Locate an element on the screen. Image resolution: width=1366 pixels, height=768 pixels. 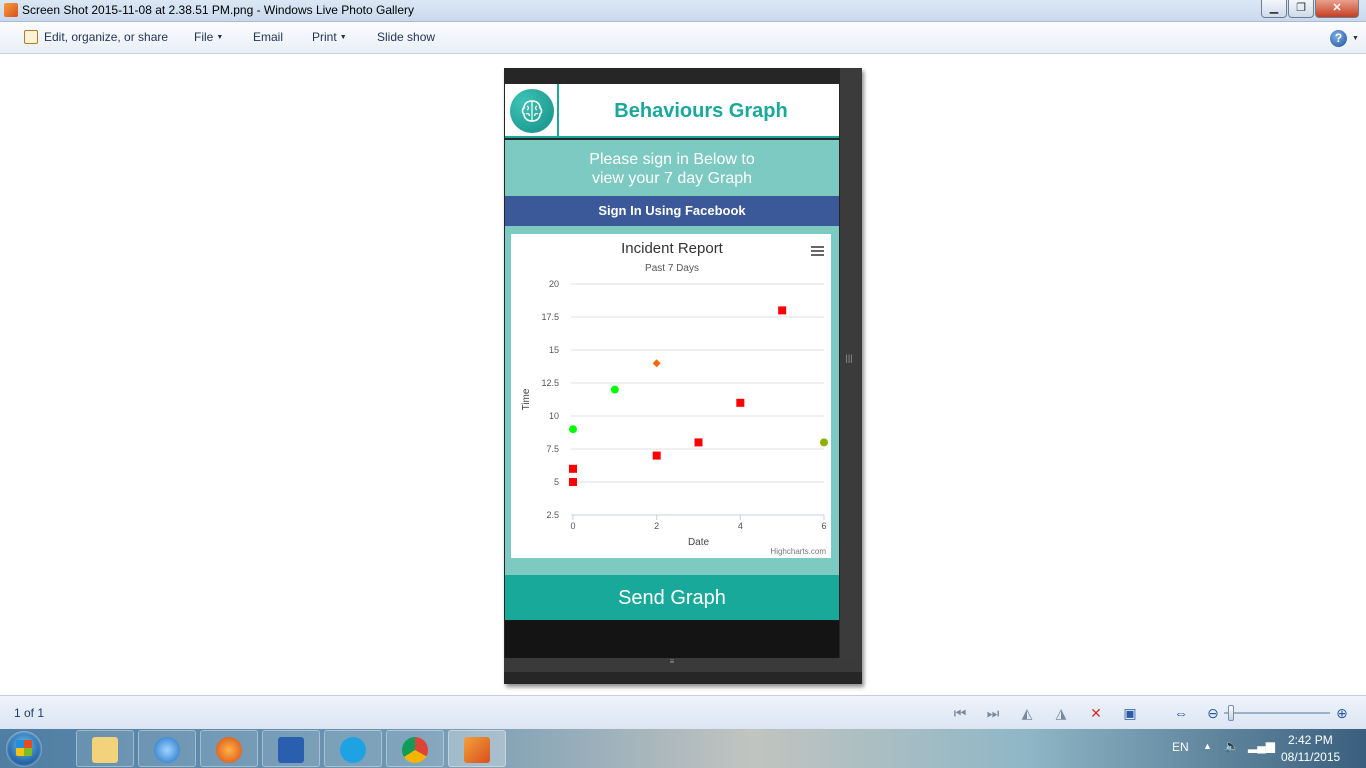
zoom-slider-thumb is located at coordinates (1231, 713).